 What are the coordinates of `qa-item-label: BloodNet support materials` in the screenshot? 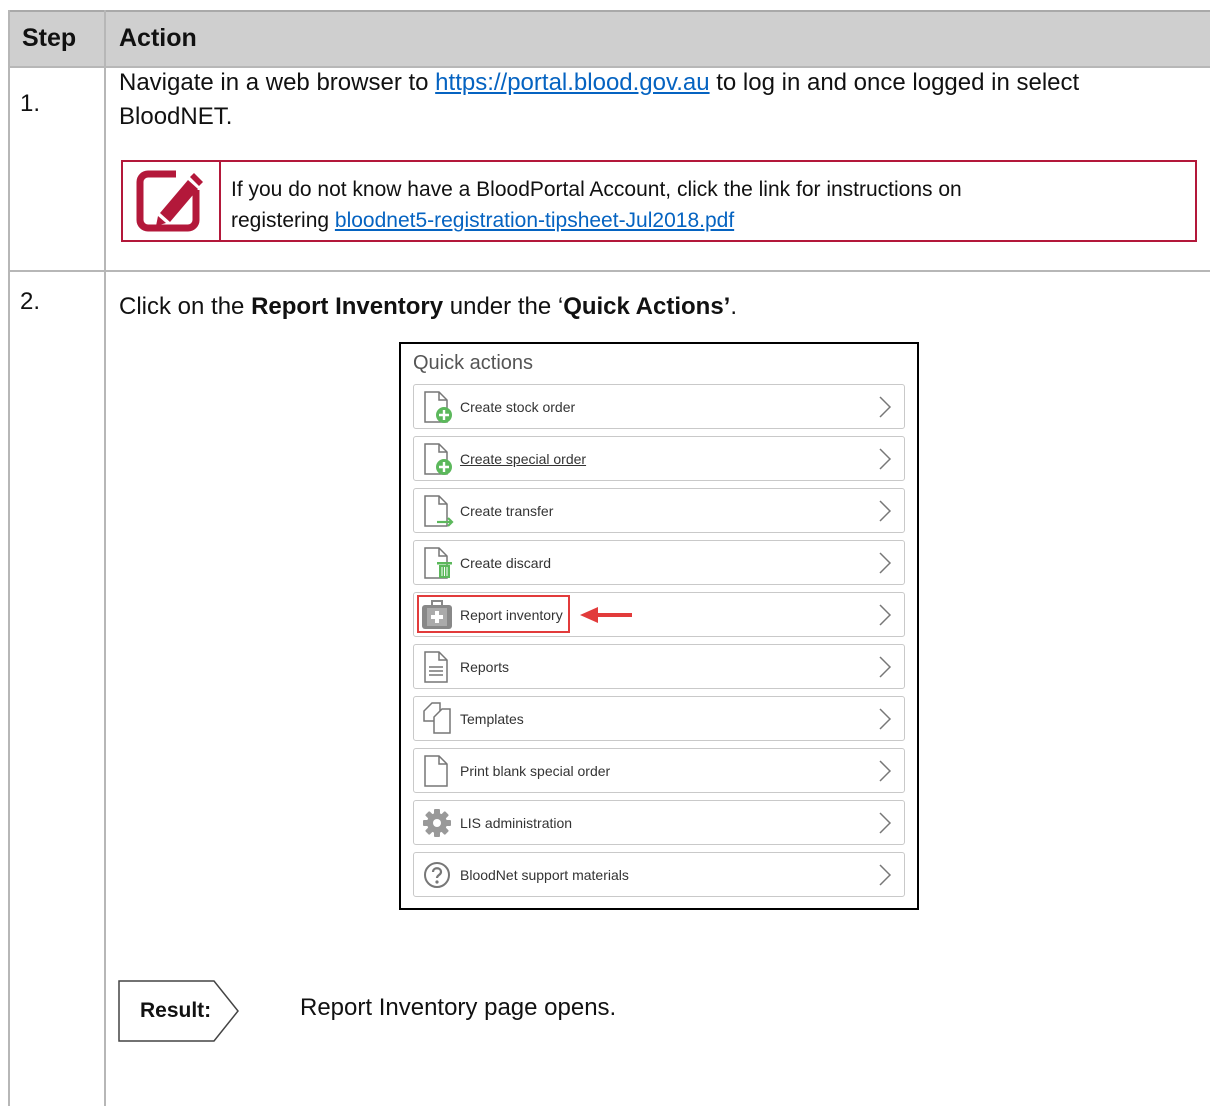 It's located at (544, 875).